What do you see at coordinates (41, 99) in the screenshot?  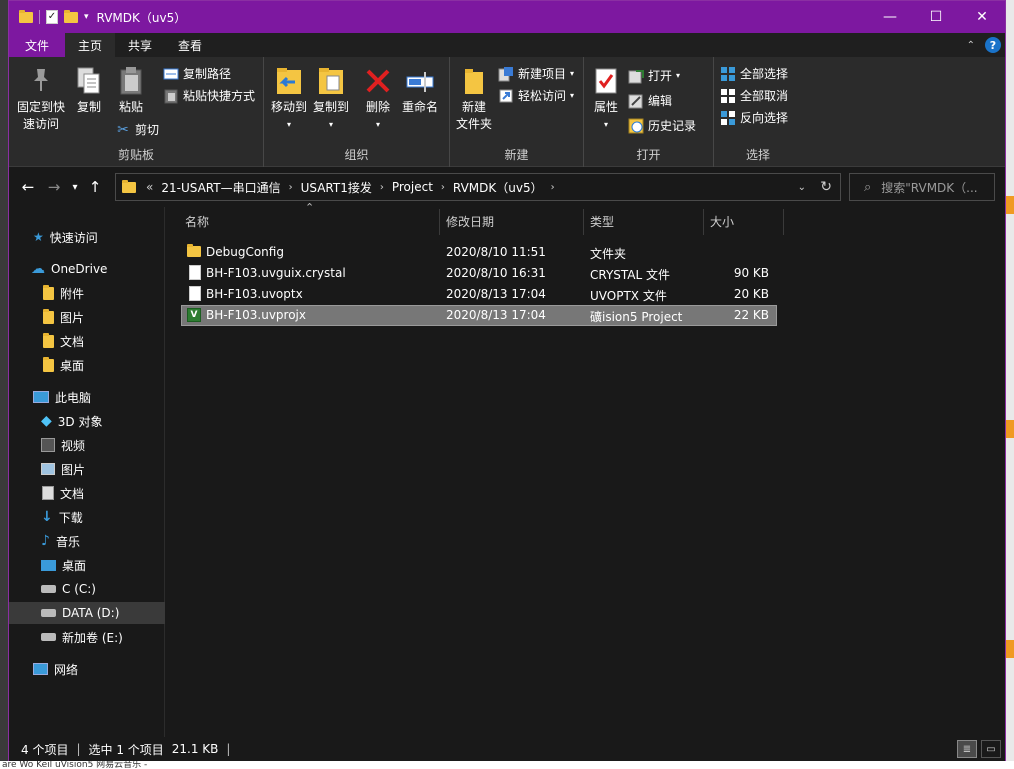 I see `pin-quick-access-button: 固定到快 速访问` at bounding box center [41, 99].